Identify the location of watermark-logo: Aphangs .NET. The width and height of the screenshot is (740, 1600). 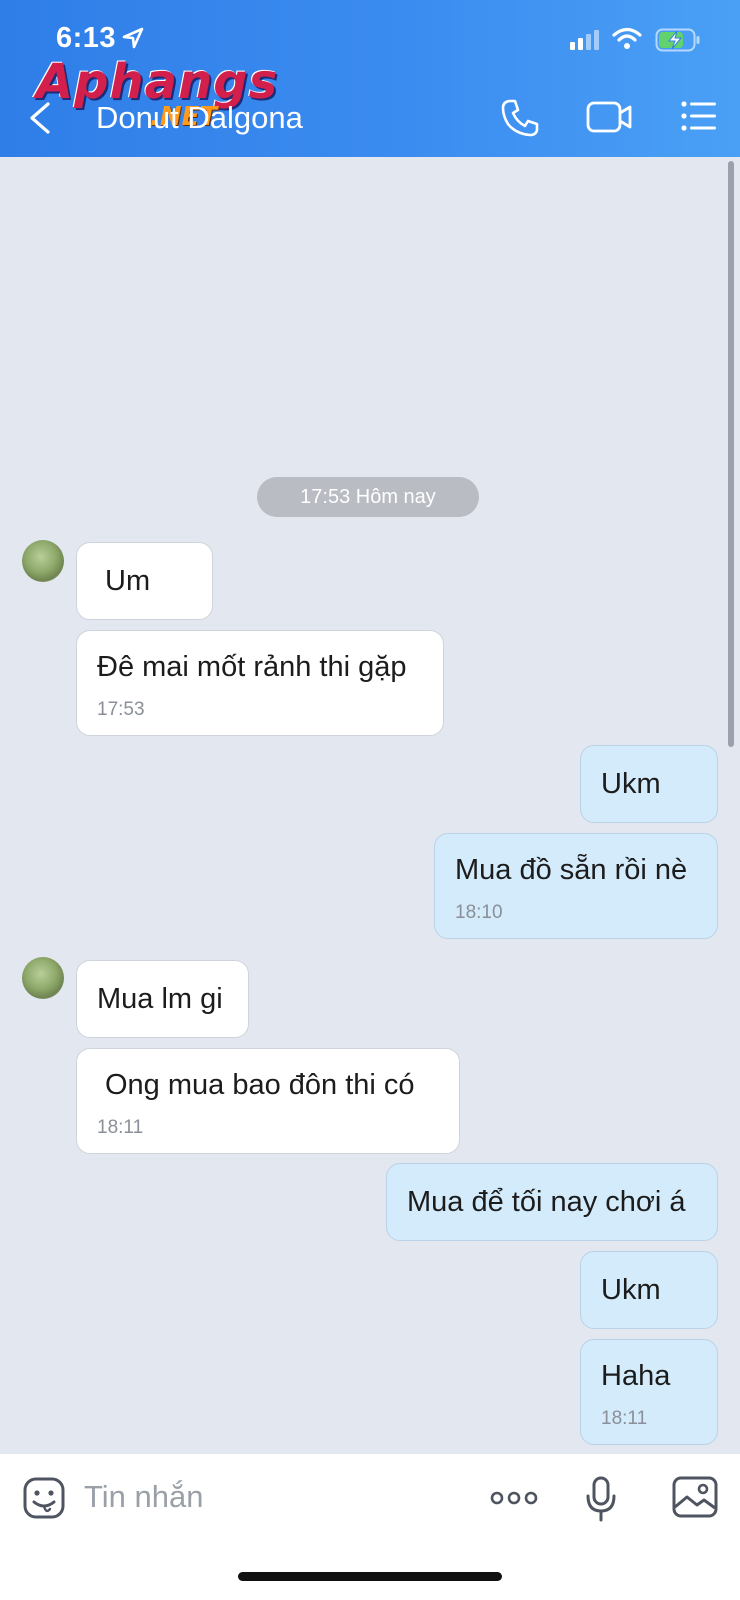
(157, 93).